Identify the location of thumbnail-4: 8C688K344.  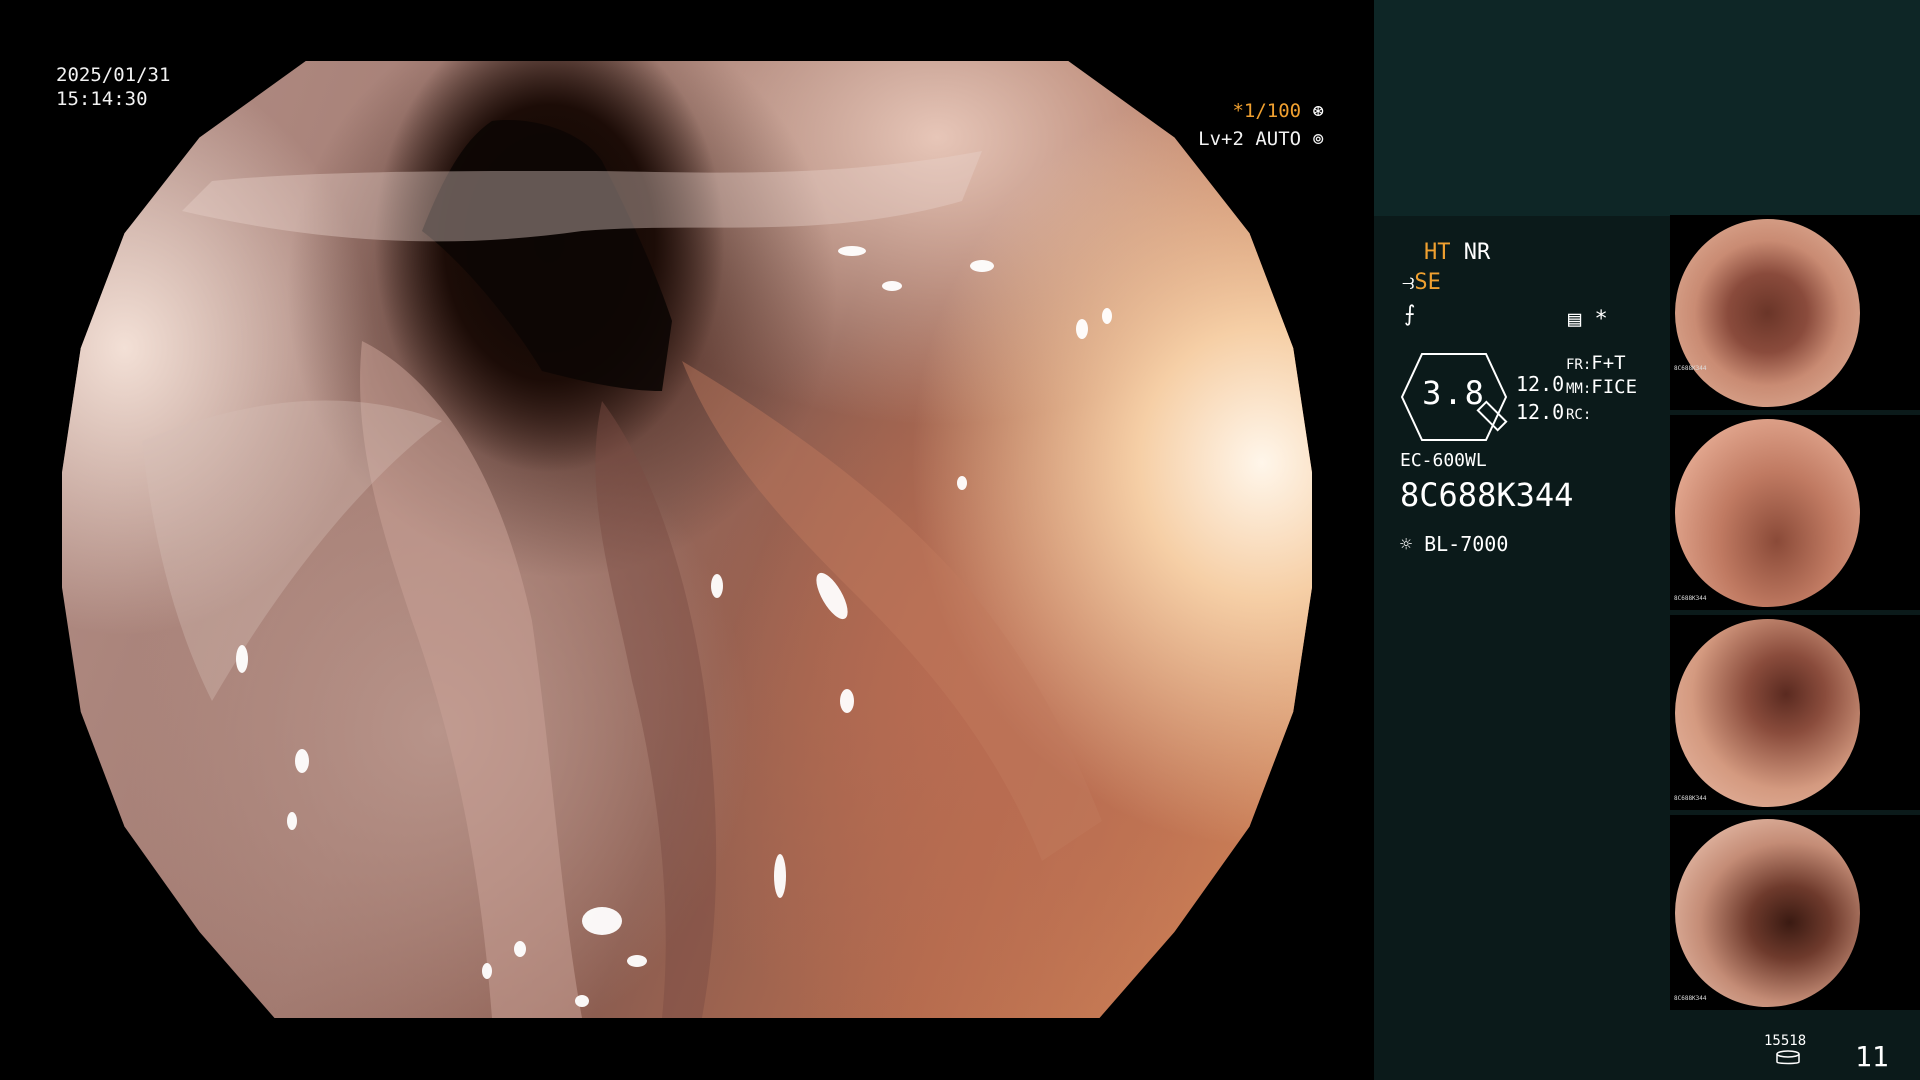
(1795, 912).